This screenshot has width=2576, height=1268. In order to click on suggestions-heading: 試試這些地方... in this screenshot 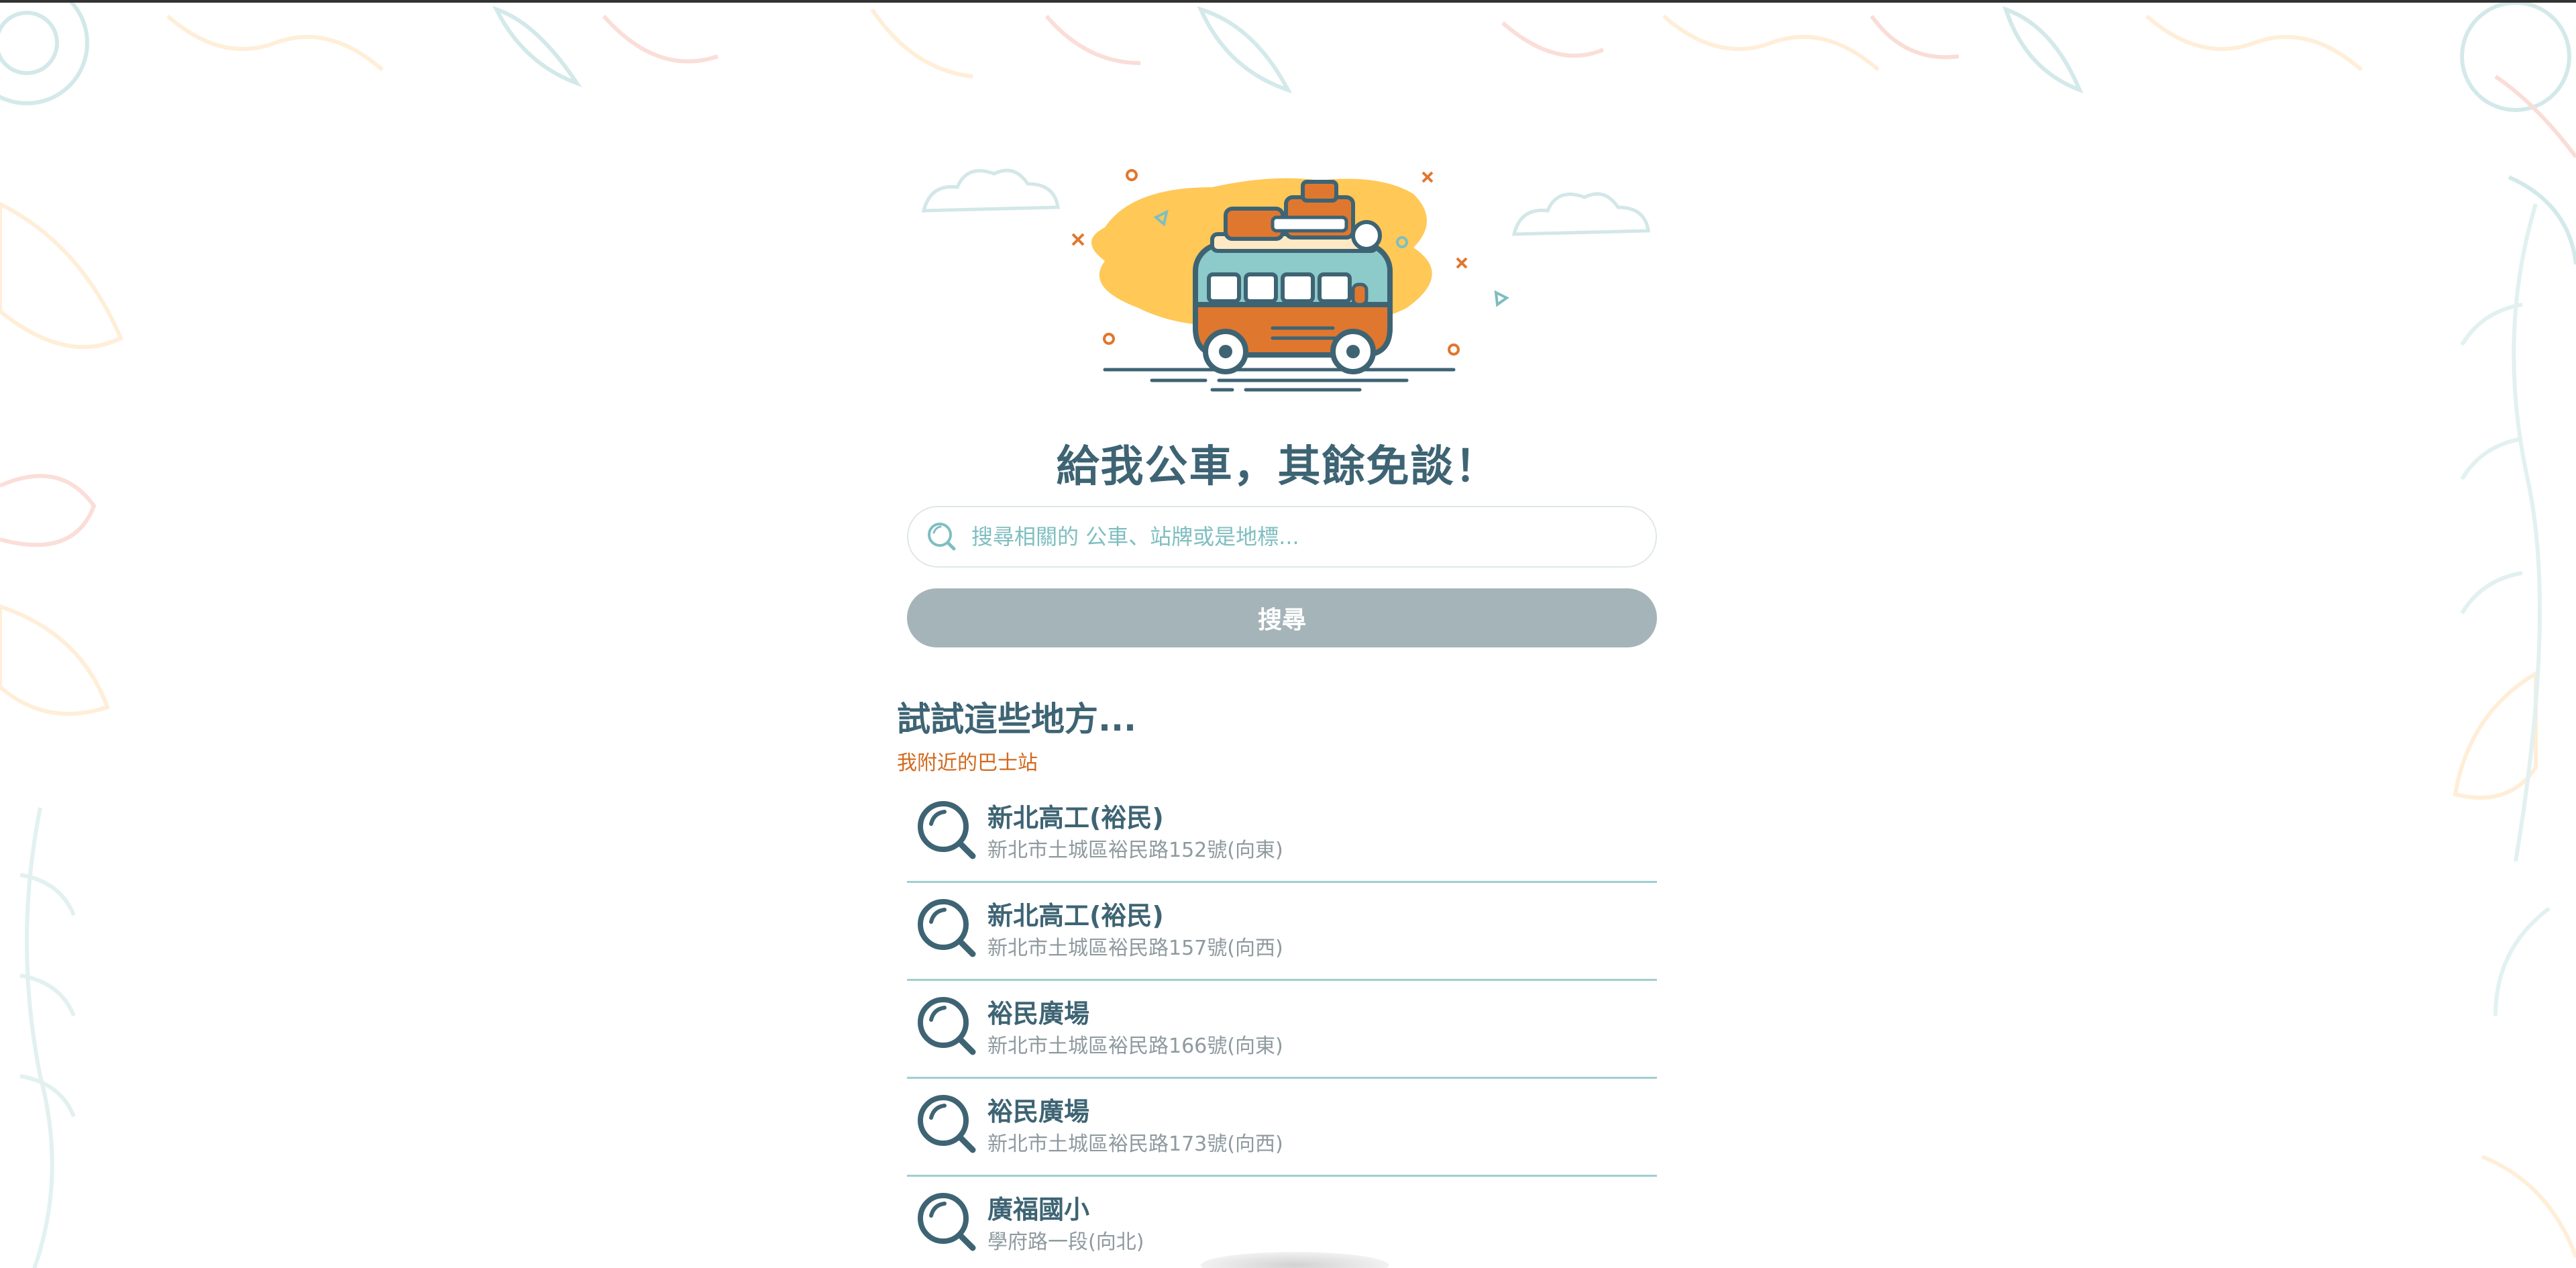, I will do `click(1016, 719)`.